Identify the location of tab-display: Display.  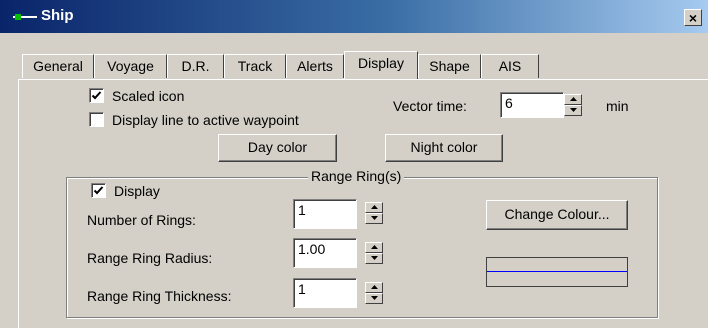
(381, 65).